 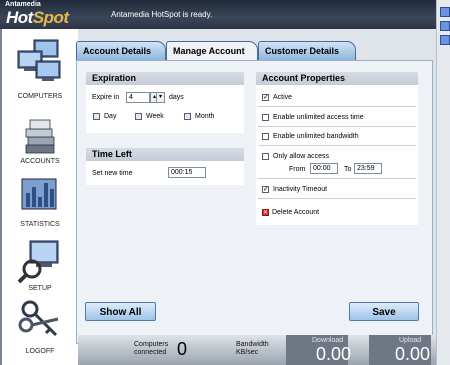 I want to click on save-button: Save, so click(x=384, y=311).